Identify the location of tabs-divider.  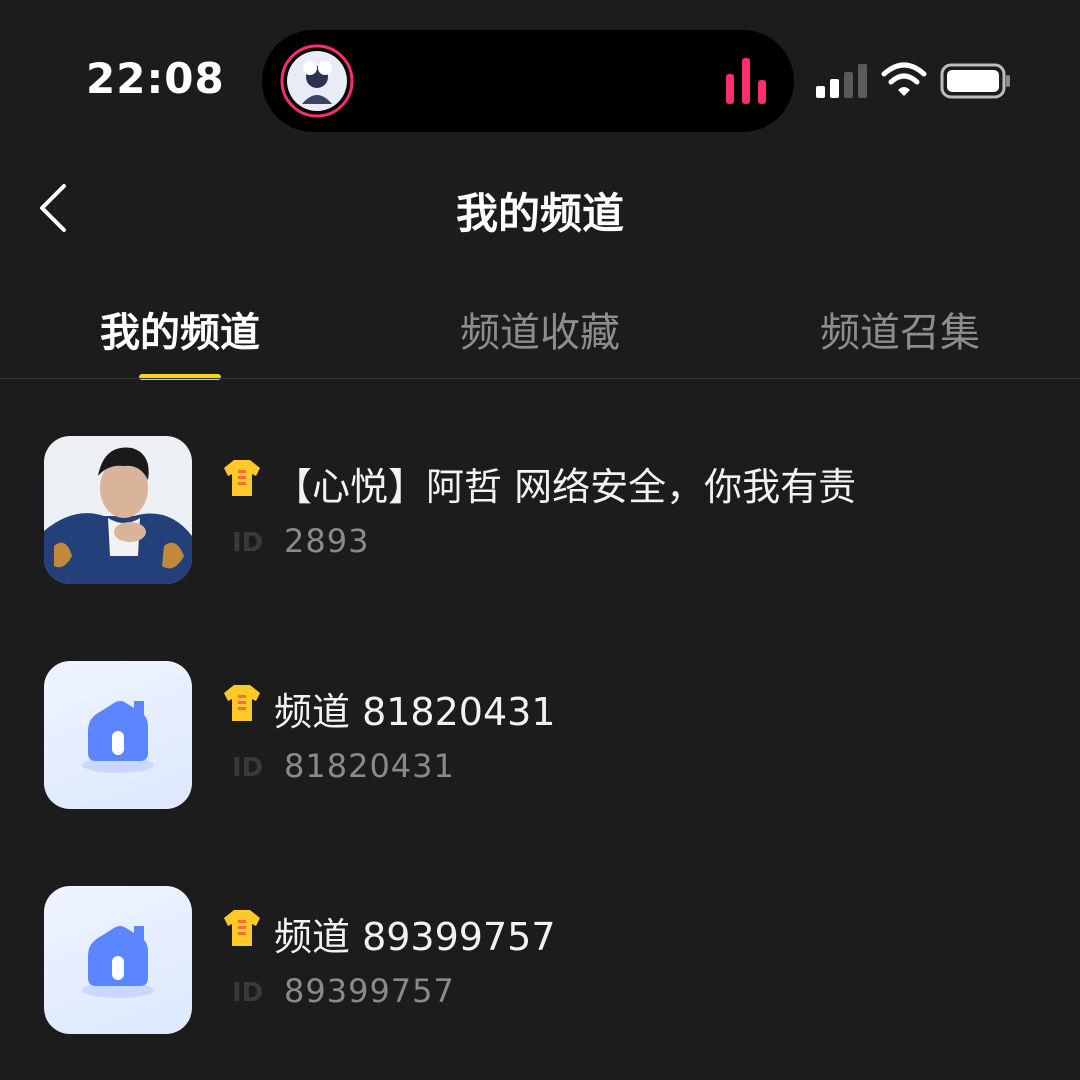
(540, 378).